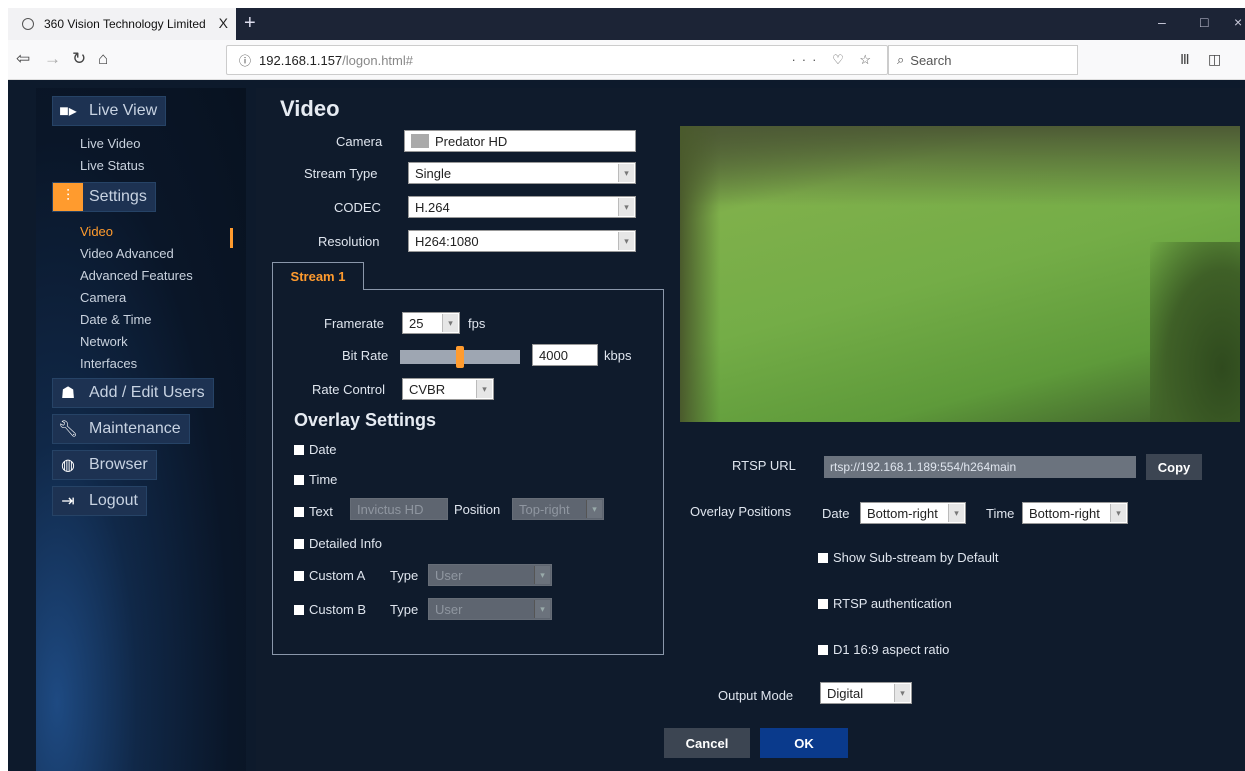 Image resolution: width=1245 pixels, height=771 pixels. What do you see at coordinates (79, 59) in the screenshot?
I see `reload-icon: ↻` at bounding box center [79, 59].